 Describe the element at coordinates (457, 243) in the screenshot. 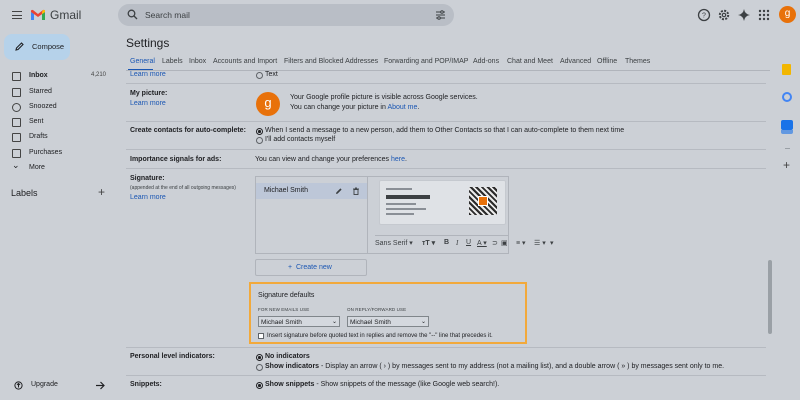

I see `italic-icon: I` at that location.